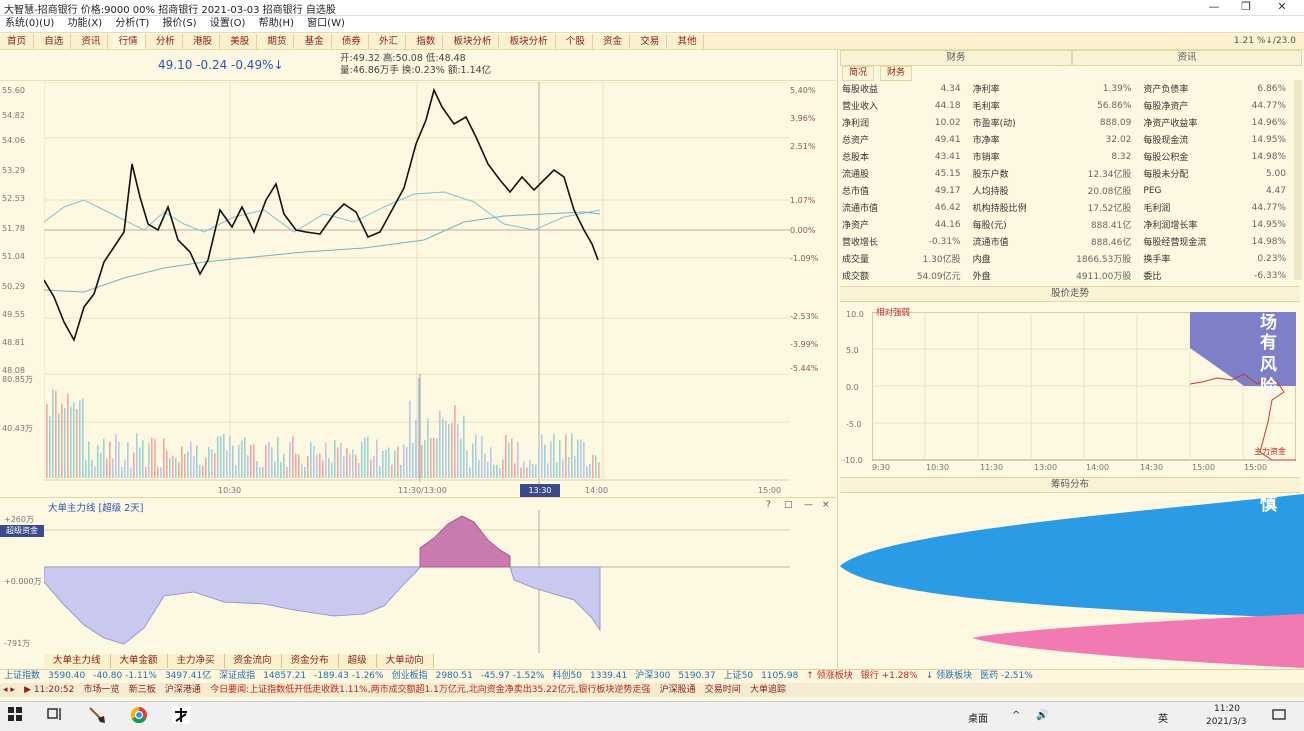 Image resolution: width=1304 pixels, height=731 pixels. What do you see at coordinates (1006, 676) in the screenshot?
I see `ticker-item: 医药 -2.51%` at bounding box center [1006, 676].